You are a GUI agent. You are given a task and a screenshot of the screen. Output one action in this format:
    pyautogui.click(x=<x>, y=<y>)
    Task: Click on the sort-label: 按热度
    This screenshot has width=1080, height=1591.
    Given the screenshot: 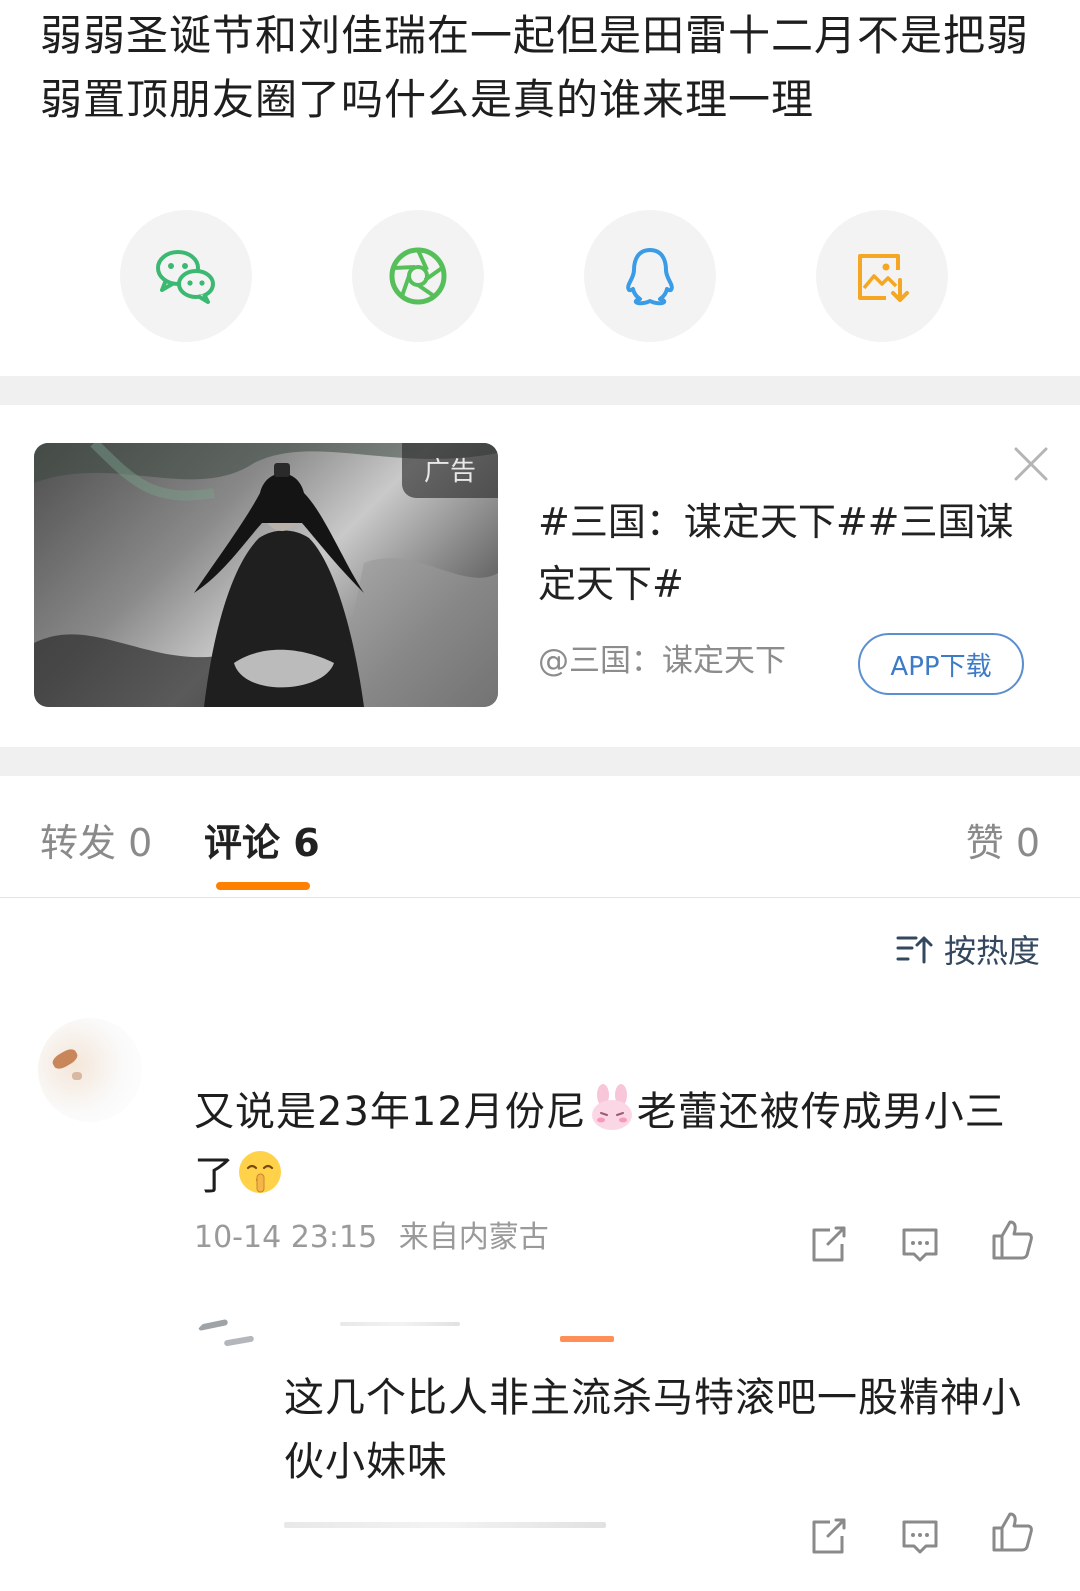 What is the action you would take?
    pyautogui.click(x=991, y=951)
    